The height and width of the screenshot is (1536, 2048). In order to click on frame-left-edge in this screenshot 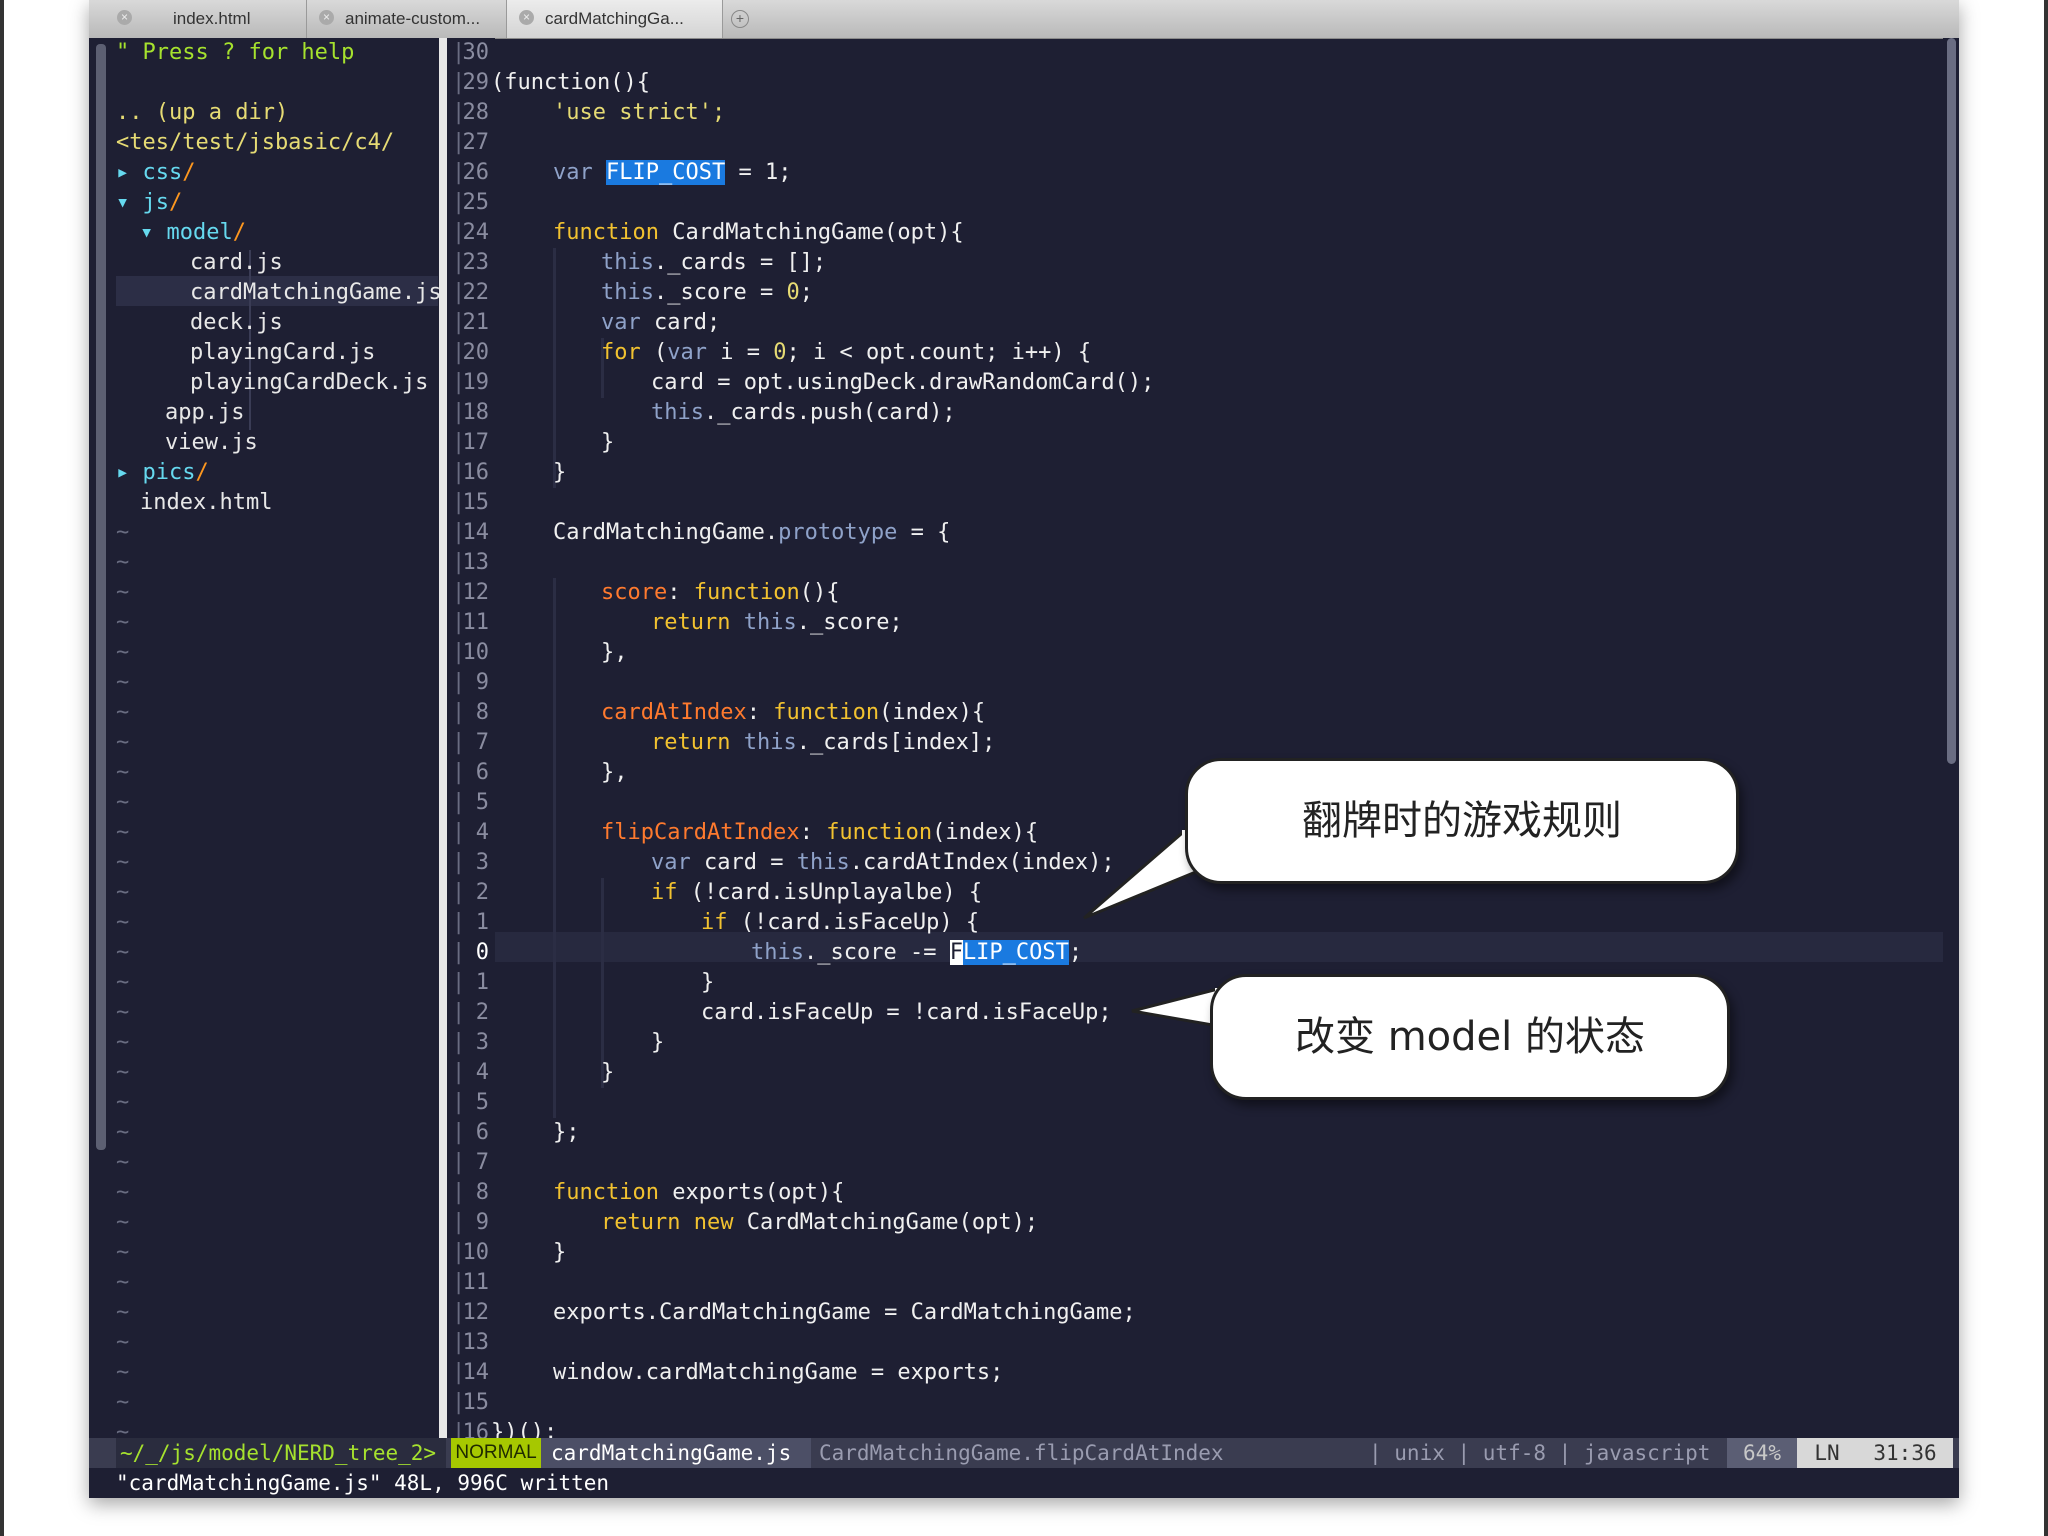, I will do `click(2, 768)`.